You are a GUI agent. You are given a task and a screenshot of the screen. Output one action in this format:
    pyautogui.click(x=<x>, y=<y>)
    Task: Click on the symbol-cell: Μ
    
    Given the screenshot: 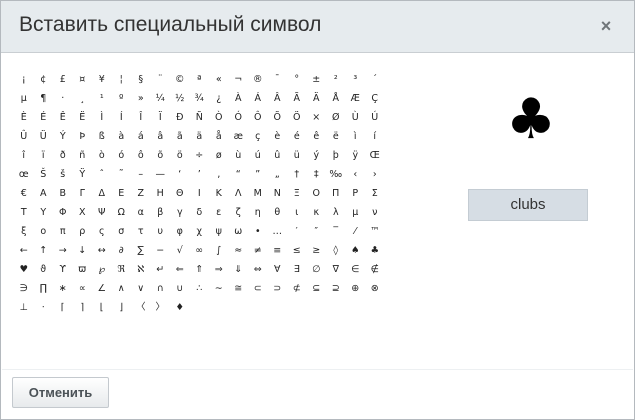 What is the action you would take?
    pyautogui.click(x=258, y=193)
    